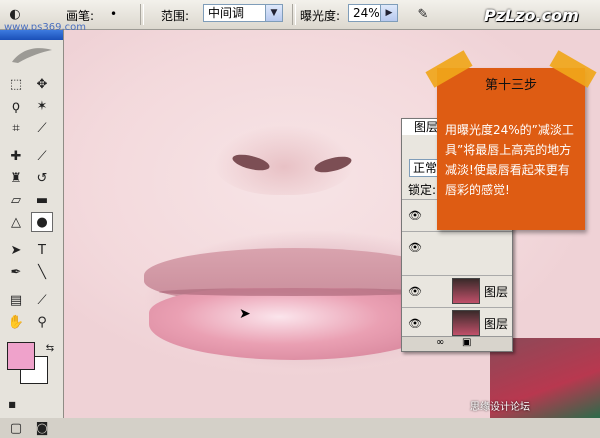  I want to click on lower-lip, so click(294, 324).